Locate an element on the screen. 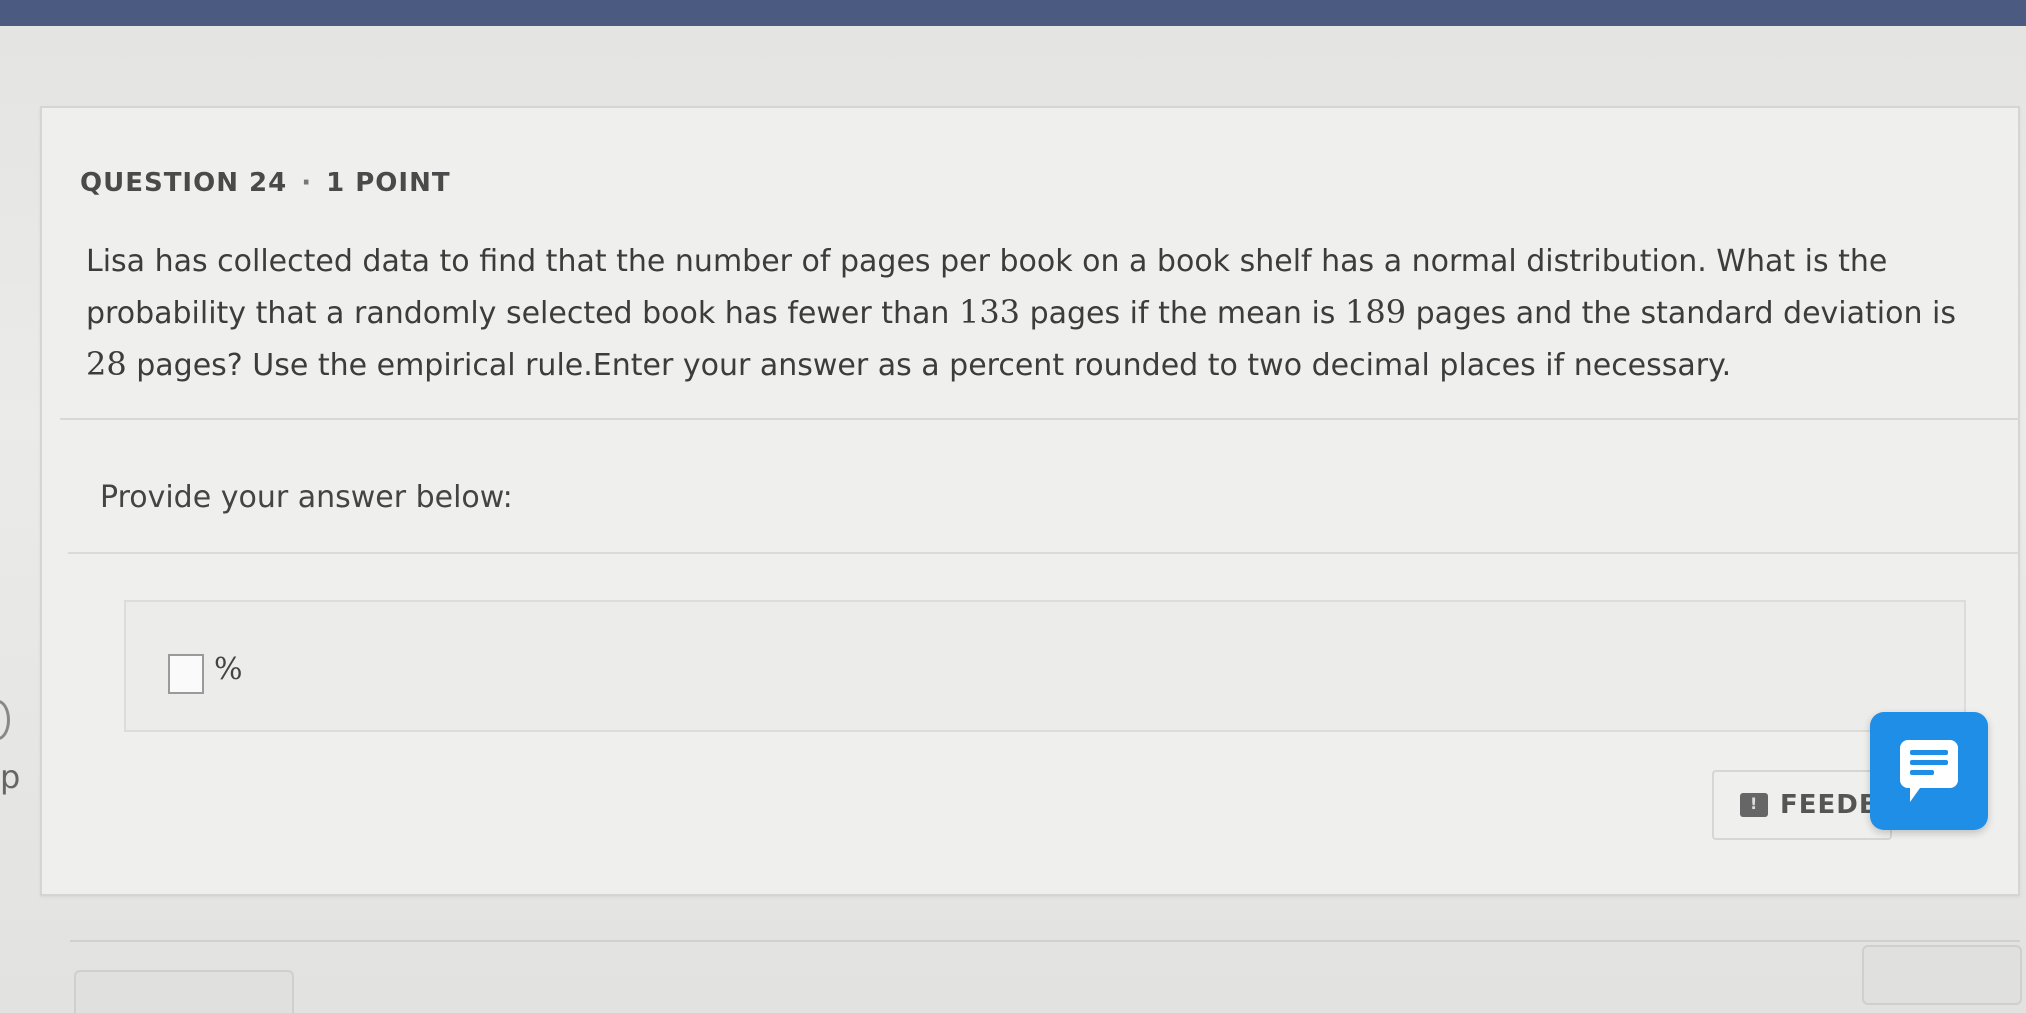  offscreen-text-fragment: p is located at coordinates (10, 777).